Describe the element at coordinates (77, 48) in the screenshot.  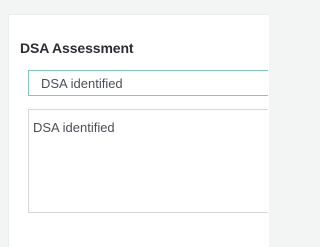
I see `section-title: DSA Assessment` at that location.